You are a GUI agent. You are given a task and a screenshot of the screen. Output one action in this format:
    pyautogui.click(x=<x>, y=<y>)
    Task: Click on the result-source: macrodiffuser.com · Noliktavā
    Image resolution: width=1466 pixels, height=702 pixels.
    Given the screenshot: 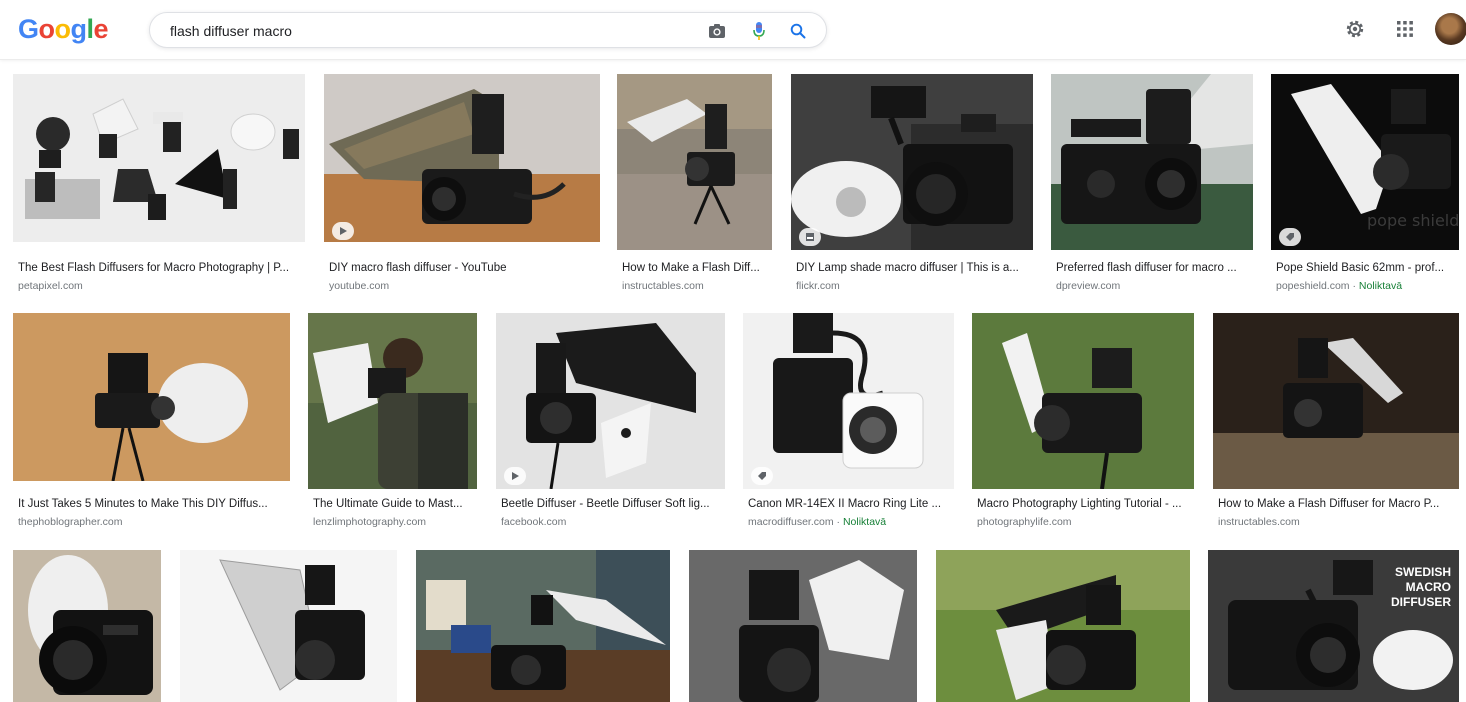 What is the action you would take?
    pyautogui.click(x=851, y=522)
    